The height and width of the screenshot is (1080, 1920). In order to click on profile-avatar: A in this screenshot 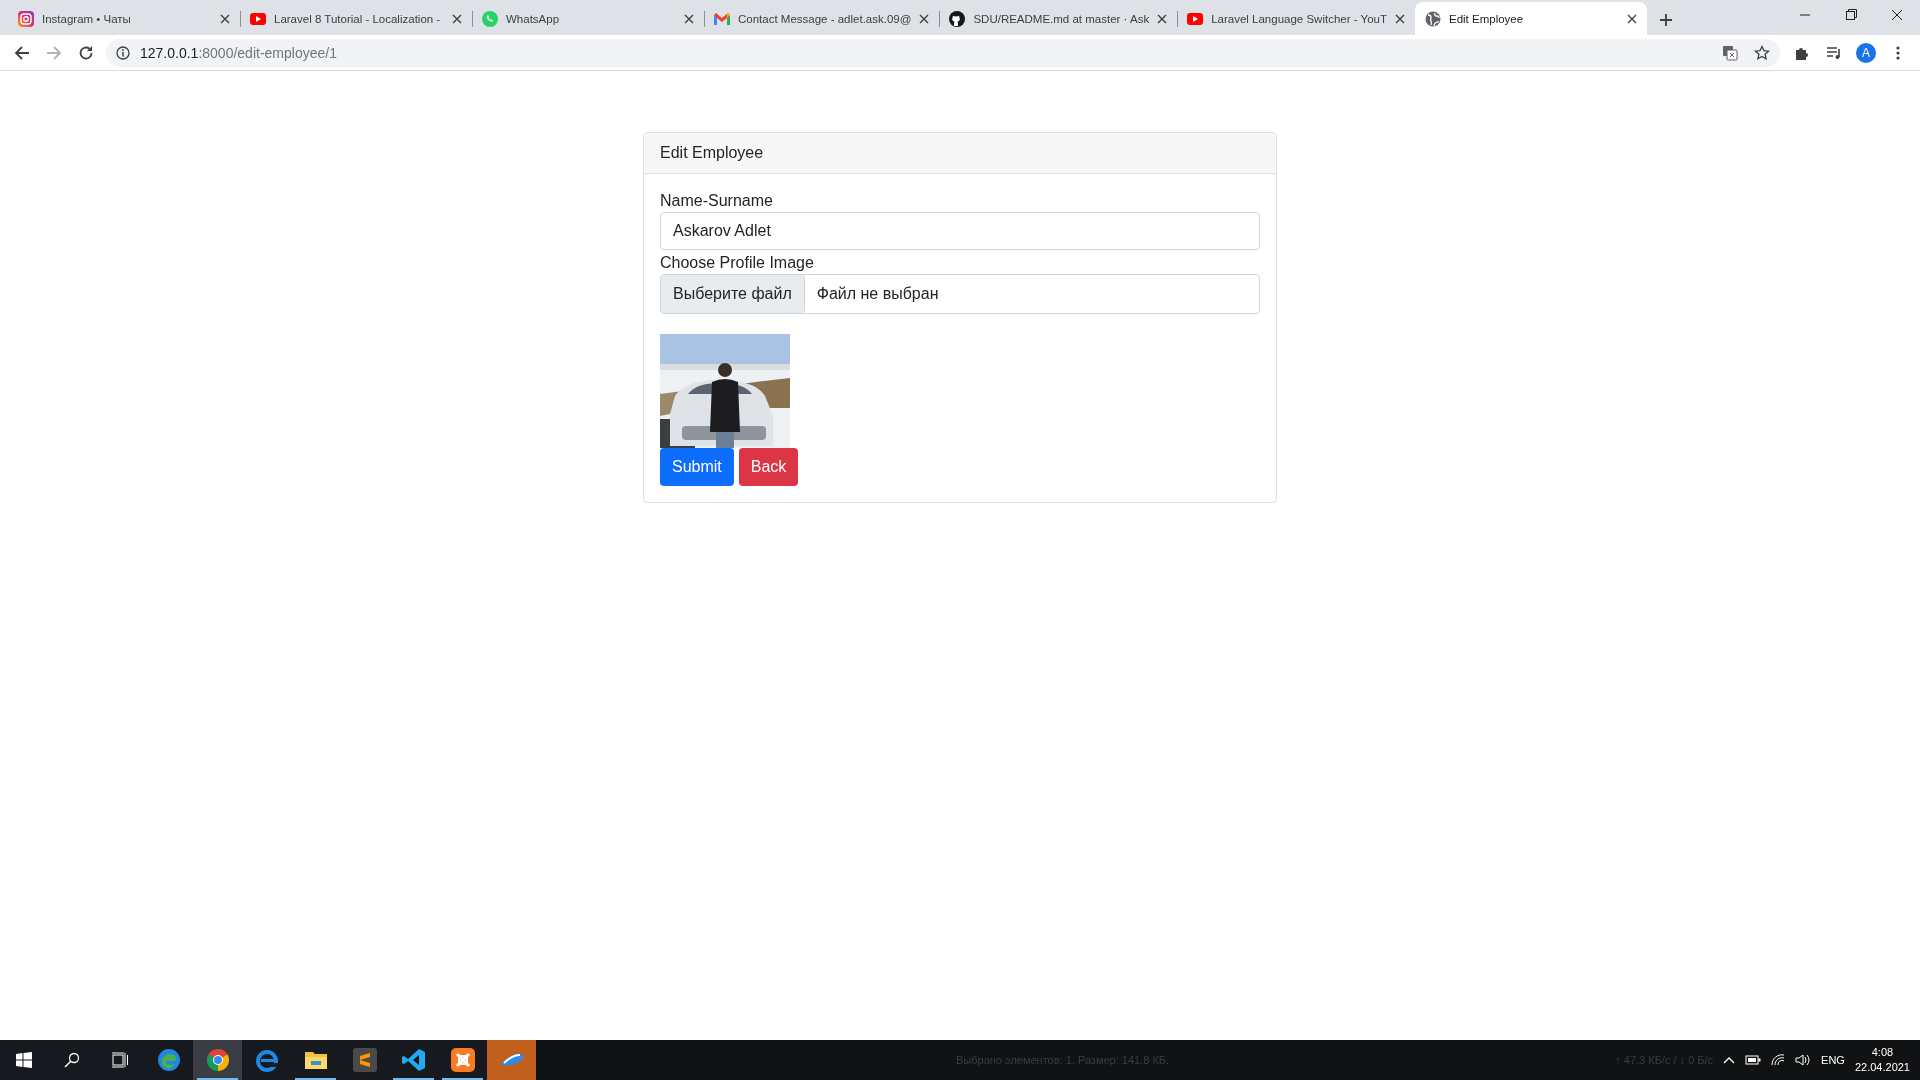, I will do `click(1866, 52)`.